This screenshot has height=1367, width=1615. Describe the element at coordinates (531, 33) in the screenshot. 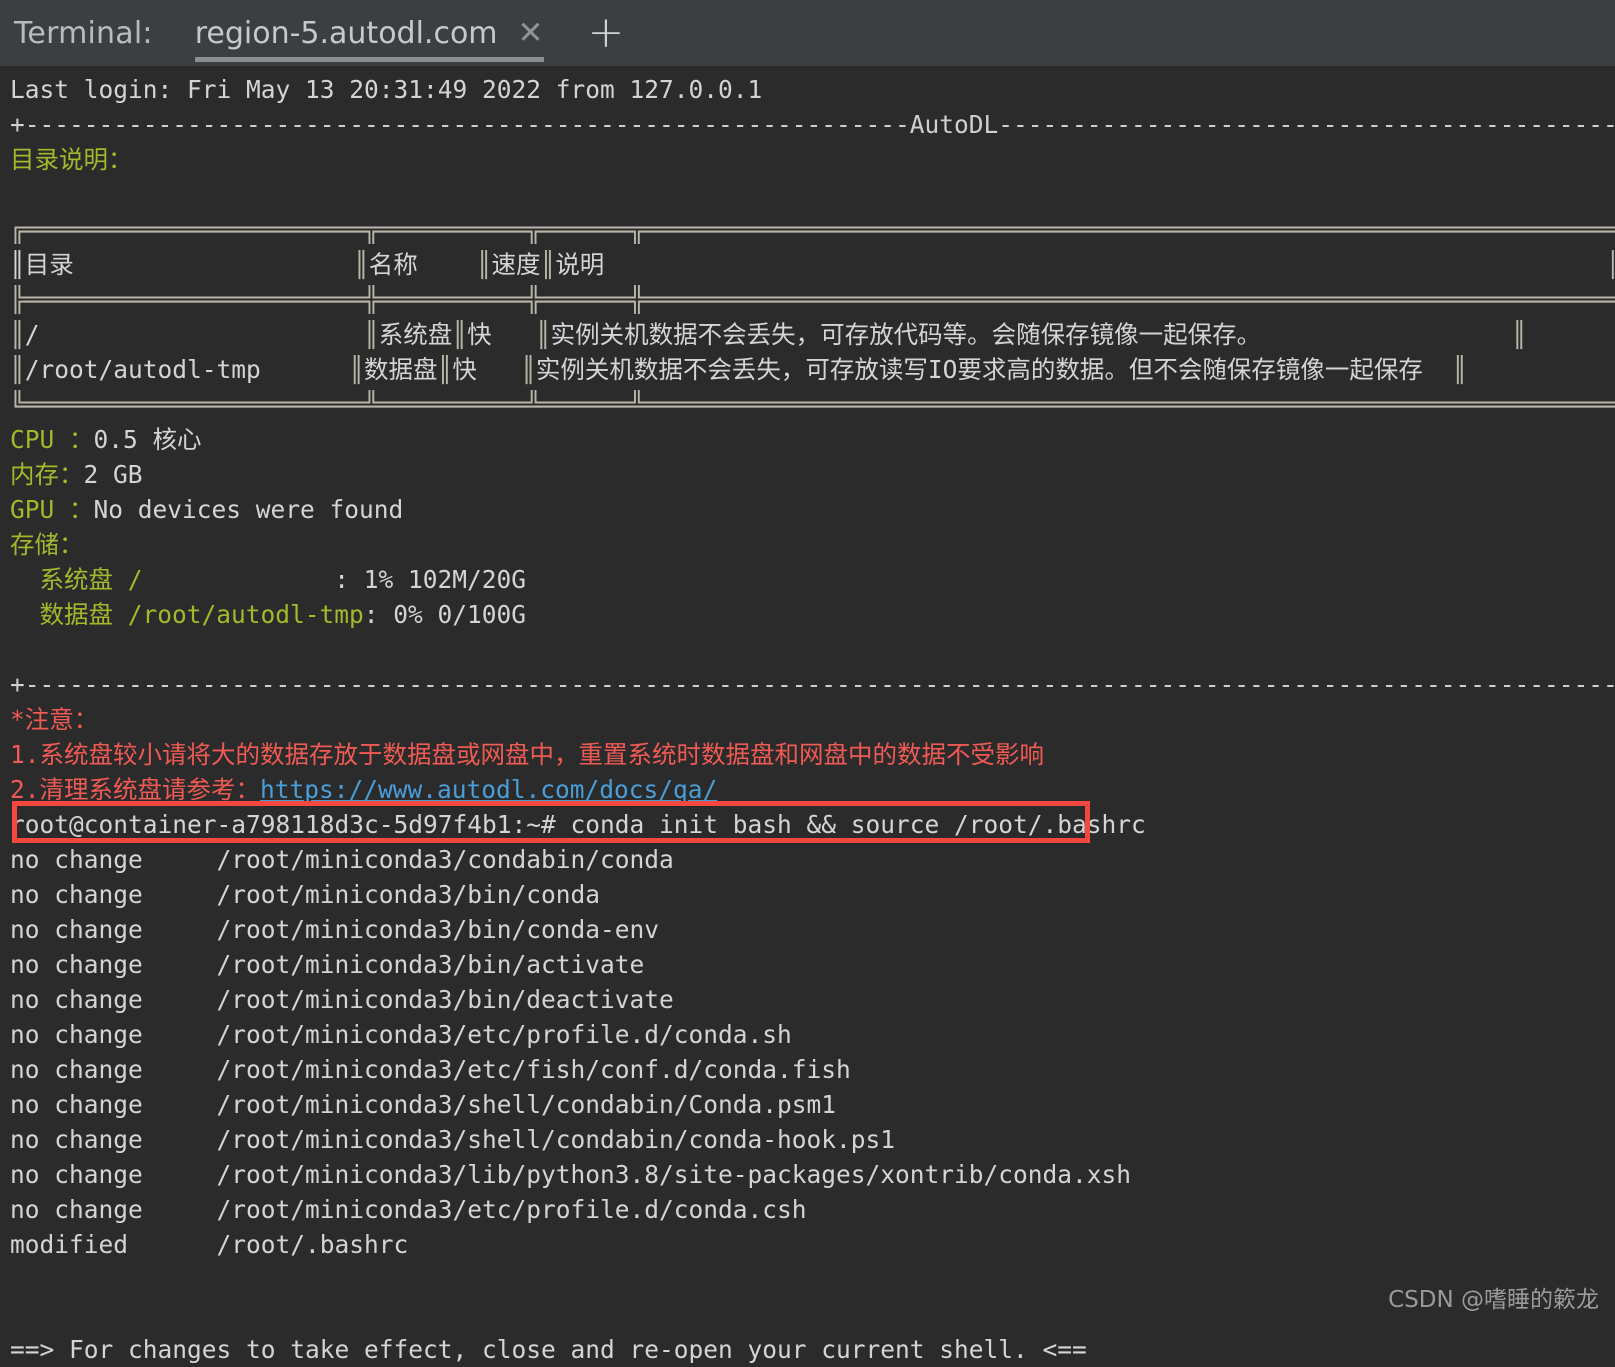

I see `close-icon: ✕` at that location.